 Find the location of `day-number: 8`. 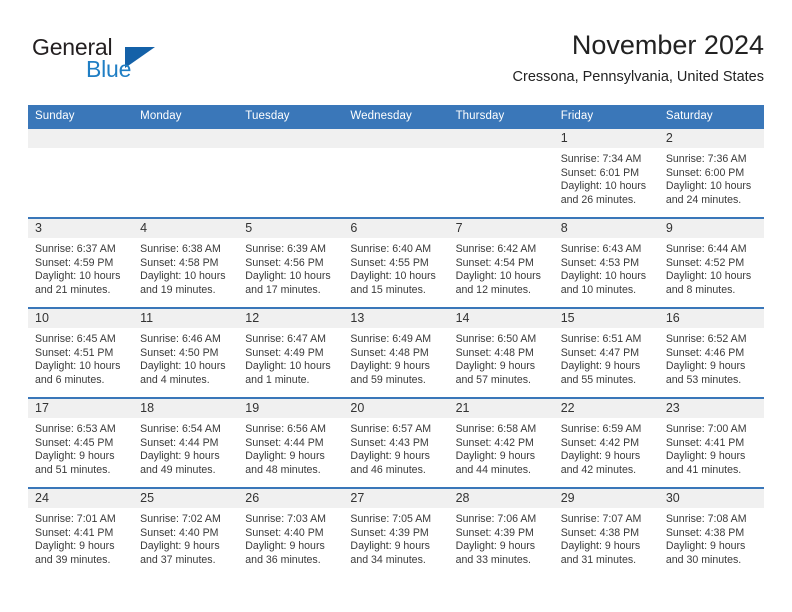

day-number: 8 is located at coordinates (606, 228).